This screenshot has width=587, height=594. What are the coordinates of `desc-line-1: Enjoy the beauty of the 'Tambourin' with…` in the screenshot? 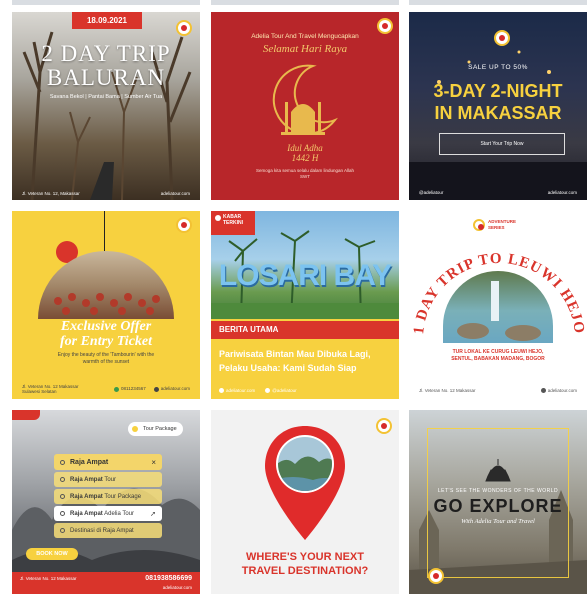 It's located at (106, 355).